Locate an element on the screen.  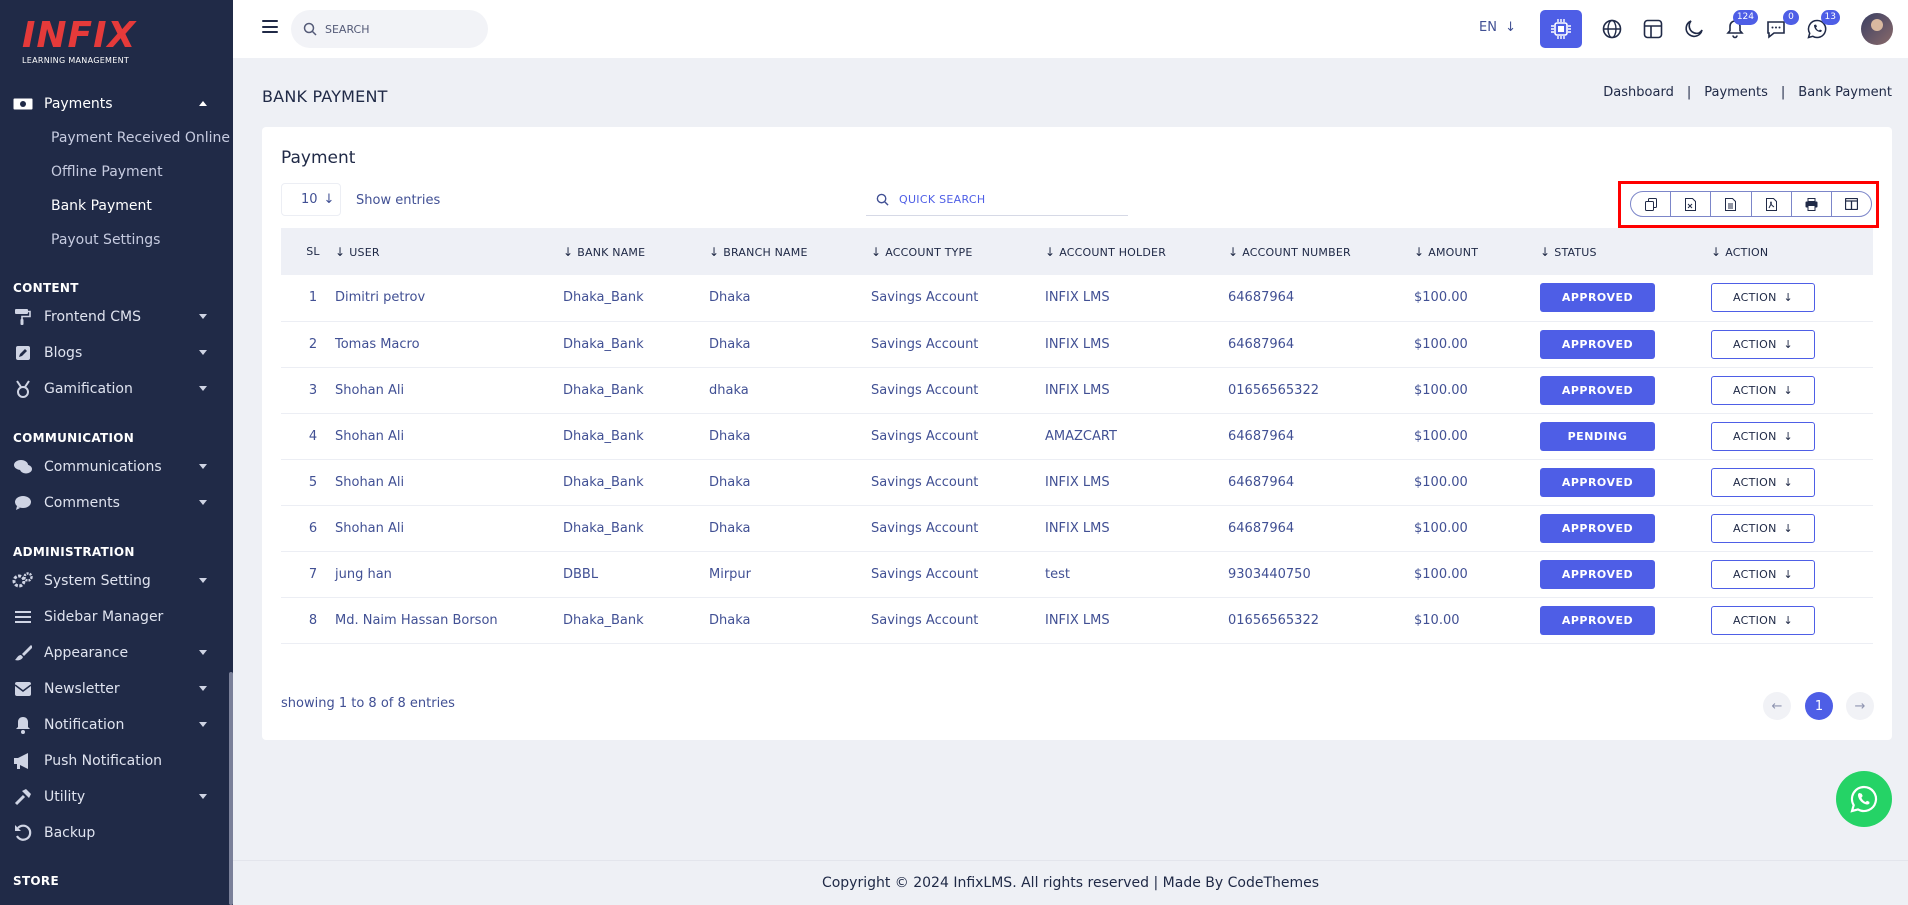
sidebar-item-label: Newsletter is located at coordinates (82, 689).